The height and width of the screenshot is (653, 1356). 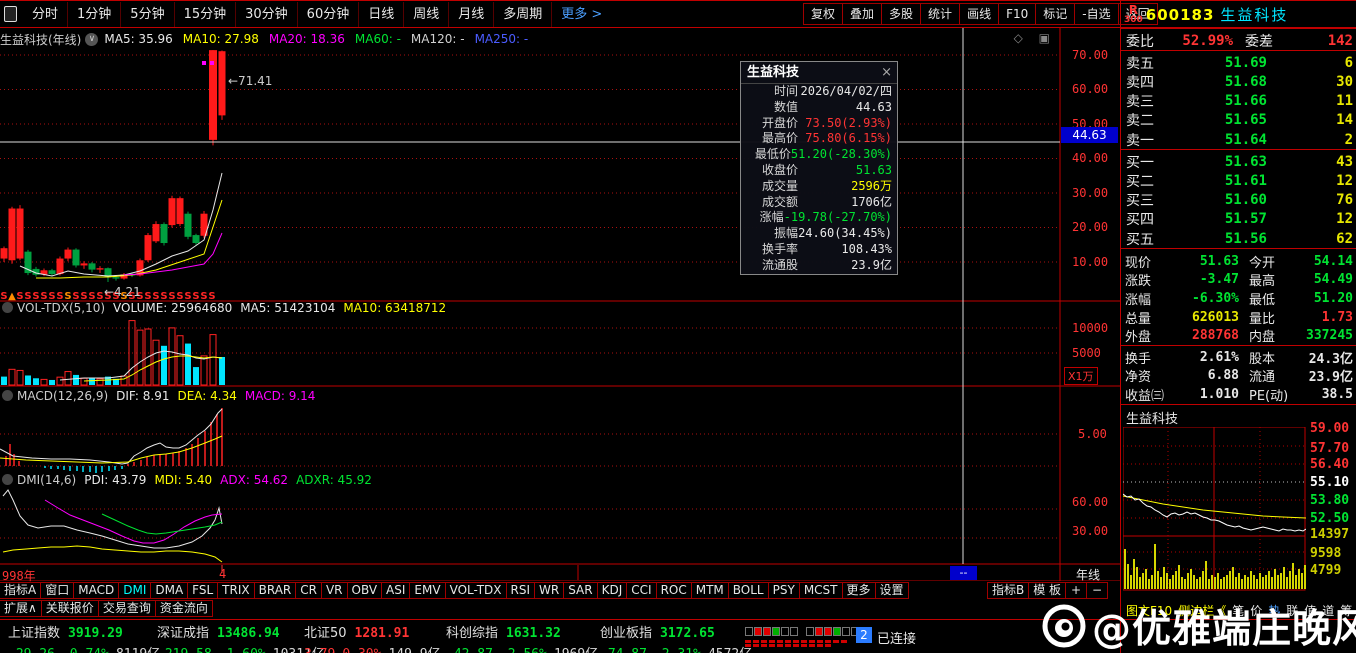 I want to click on tooltip-row: 成交量 2596万, so click(x=826, y=185).